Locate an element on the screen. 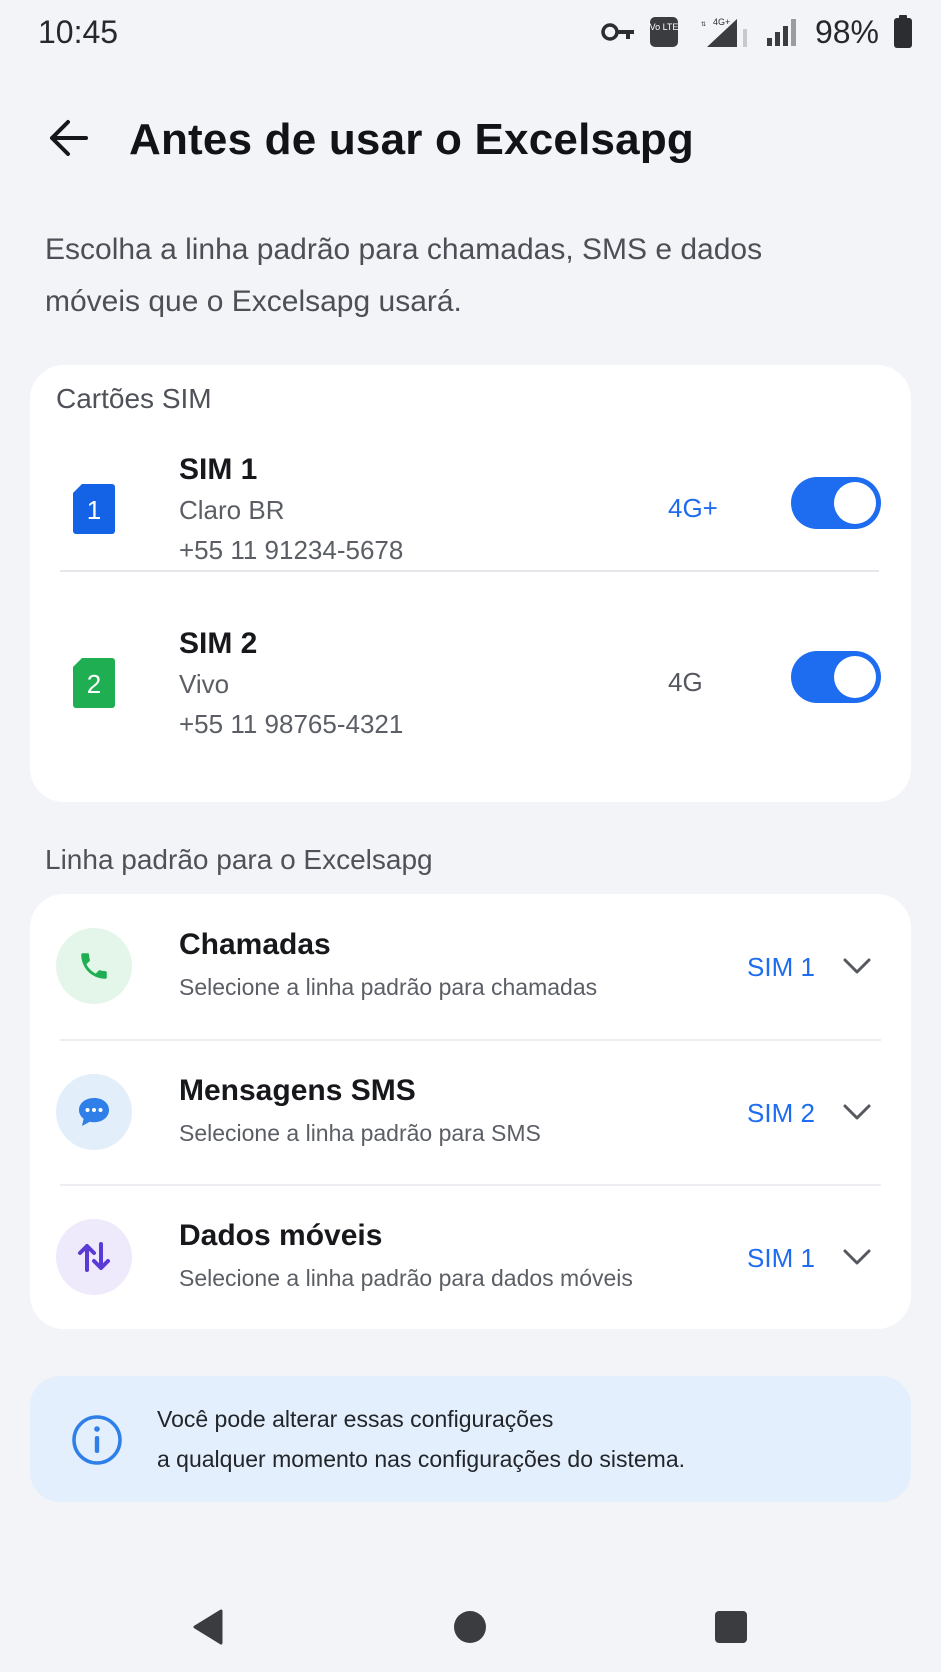 Image resolution: width=941 pixels, height=1672 pixels. status-bar: 10:45 Vo LTE ⇅ 4G+ 98% is located at coordinates (470, 32).